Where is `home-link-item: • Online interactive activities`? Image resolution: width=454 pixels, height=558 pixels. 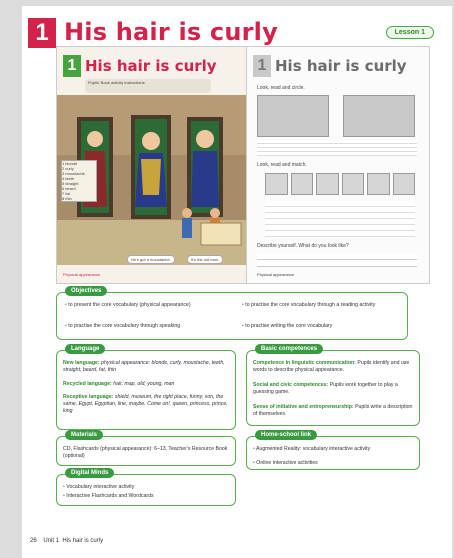 home-link-item: • Online interactive activities is located at coordinates (285, 463).